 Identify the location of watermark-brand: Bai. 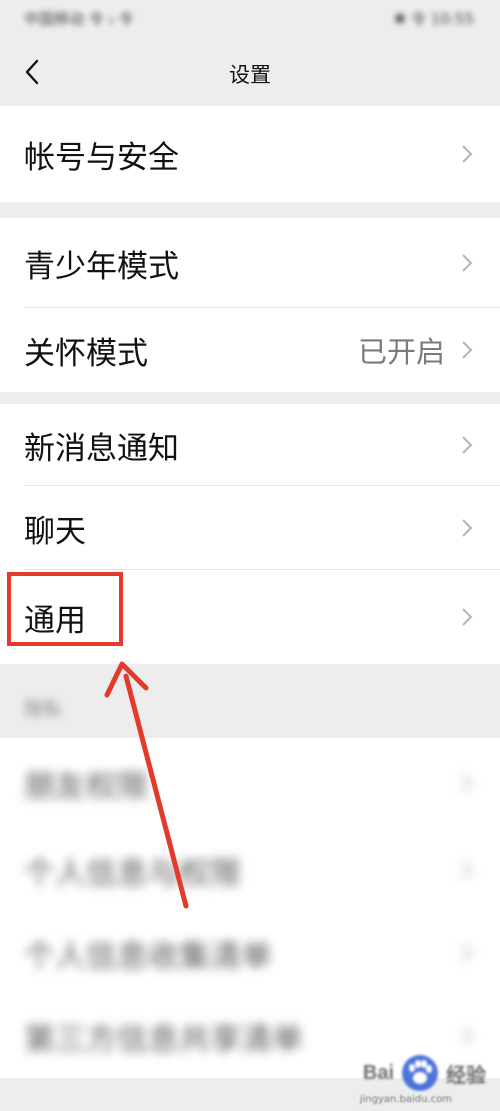
(378, 1072).